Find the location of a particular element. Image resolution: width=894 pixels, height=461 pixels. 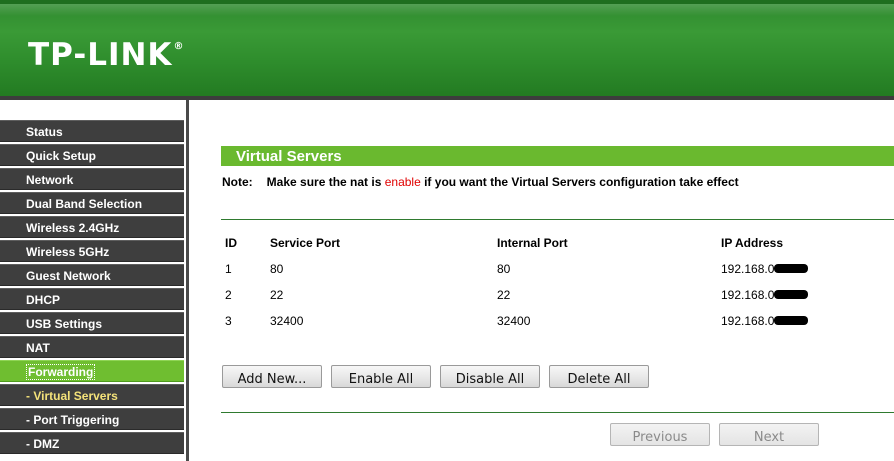

sidebar-item-network: Network is located at coordinates (92, 179).